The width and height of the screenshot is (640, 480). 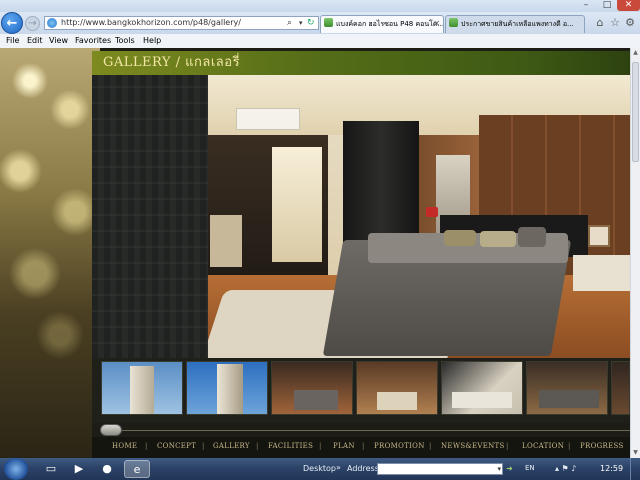 I want to click on thumbnail-building-exterior, so click(x=142, y=388).